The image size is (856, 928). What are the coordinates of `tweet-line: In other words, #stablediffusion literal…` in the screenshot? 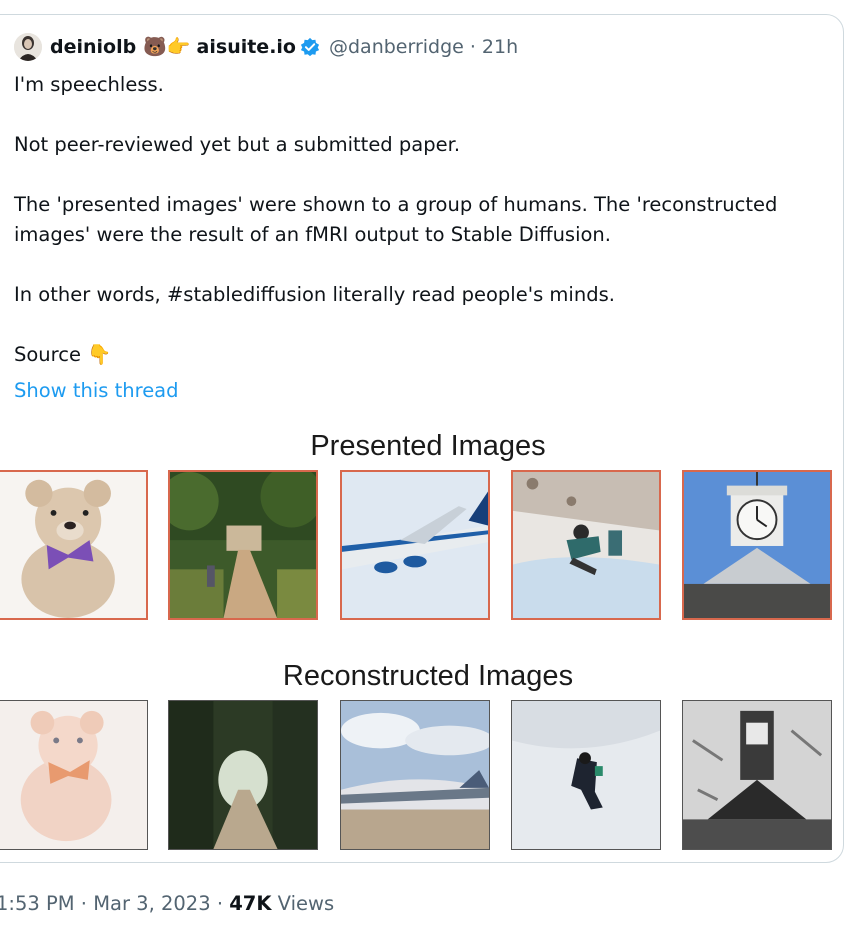 It's located at (314, 294).